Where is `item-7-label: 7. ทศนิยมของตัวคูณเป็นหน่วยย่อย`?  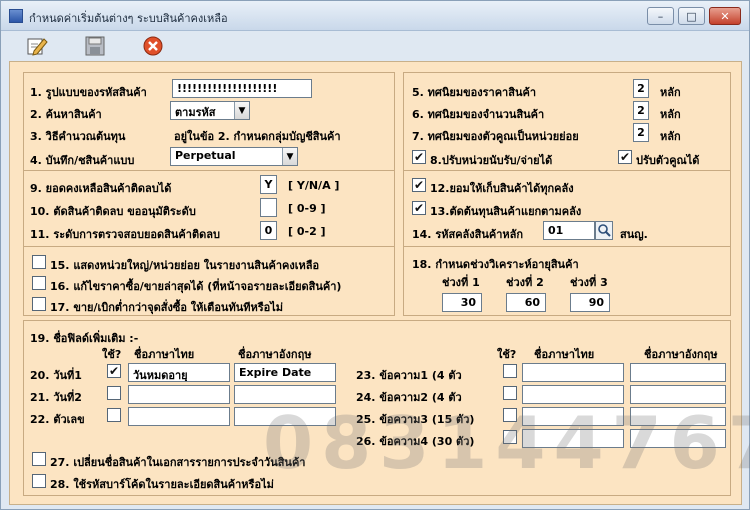
item-7-label: 7. ทศนิยมของตัวคูณเป็นหน่วยย่อย is located at coordinates (495, 136).